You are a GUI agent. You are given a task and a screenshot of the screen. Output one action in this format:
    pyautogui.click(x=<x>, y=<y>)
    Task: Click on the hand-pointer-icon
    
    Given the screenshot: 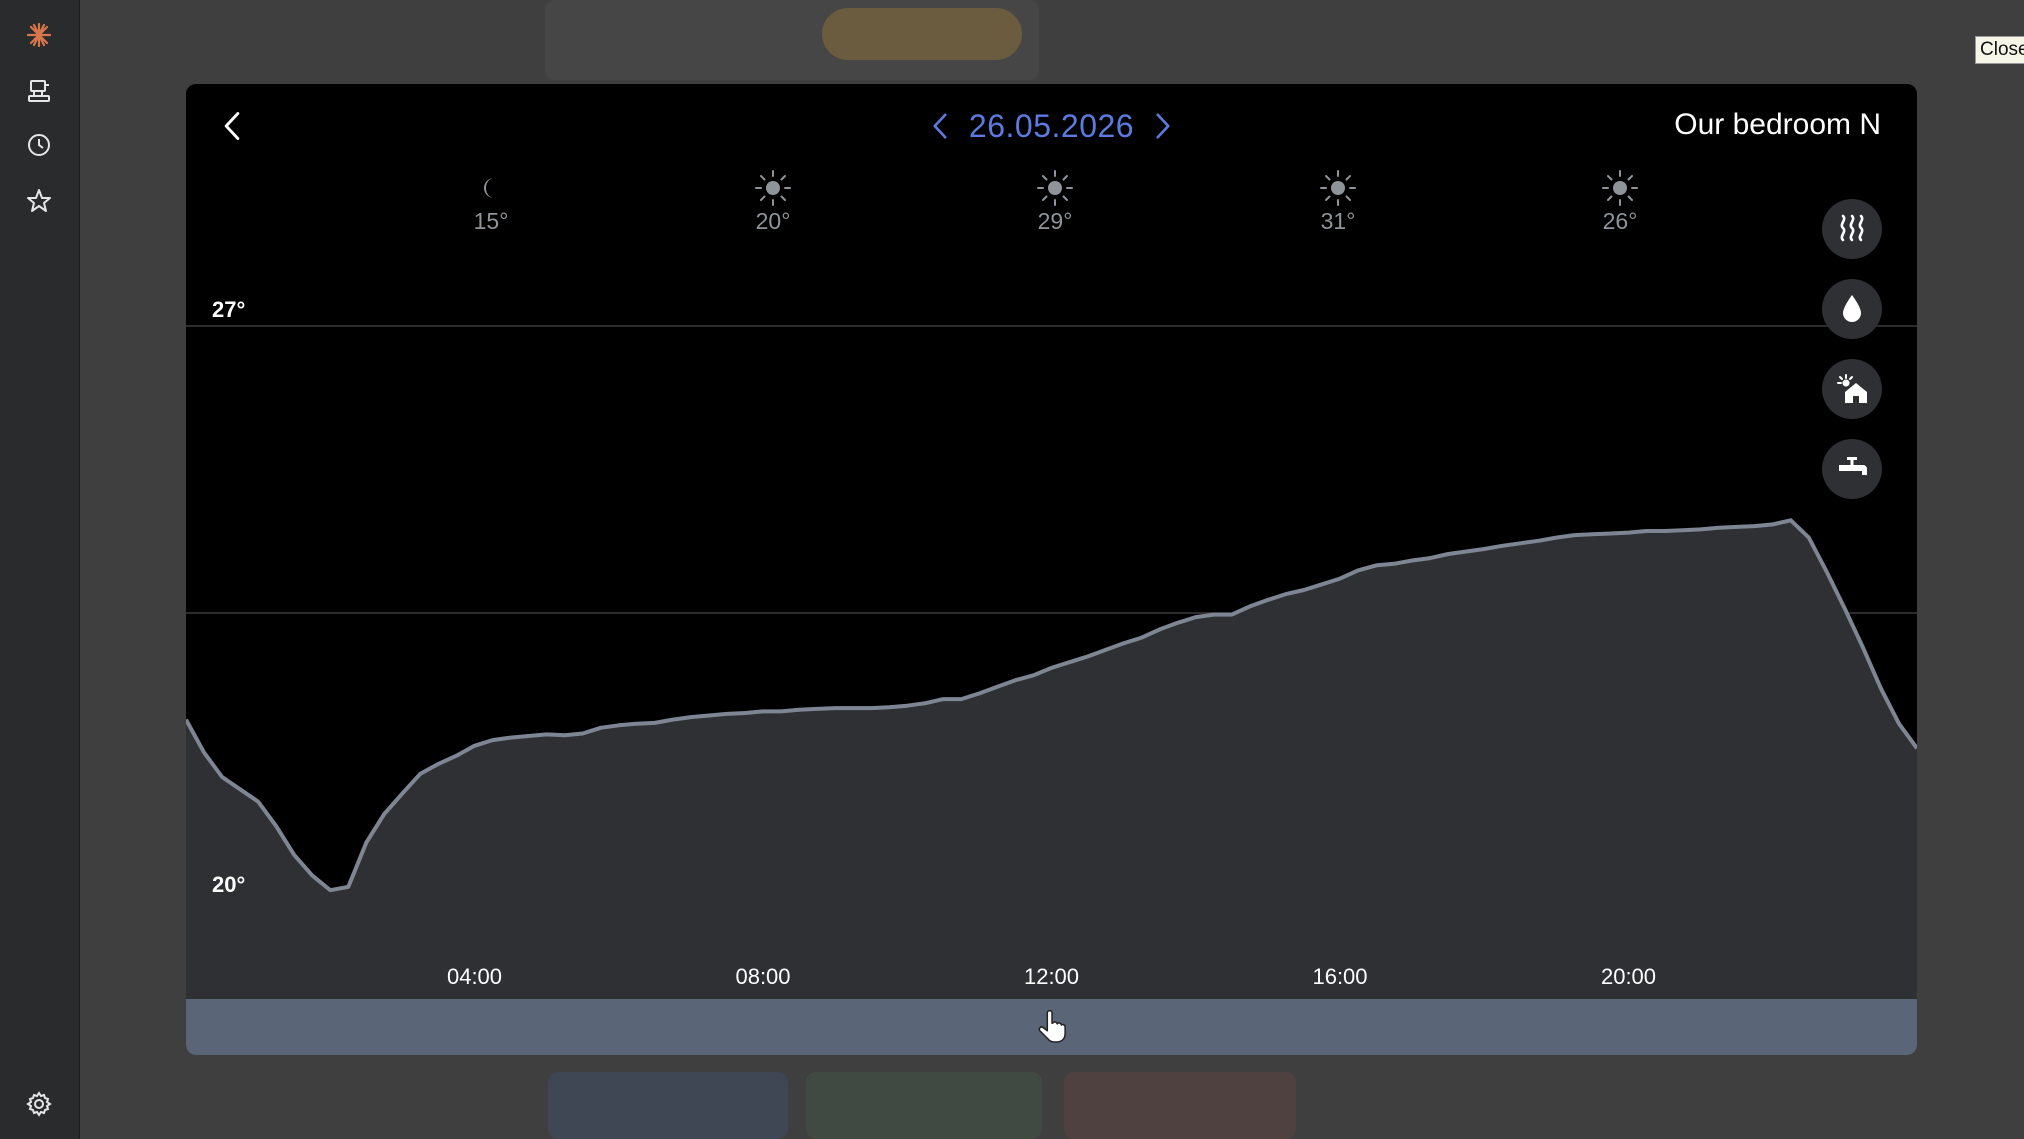 What is the action you would take?
    pyautogui.click(x=1052, y=1026)
    